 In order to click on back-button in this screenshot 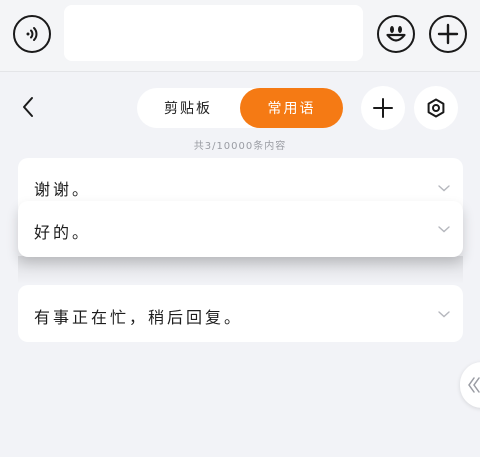, I will do `click(28, 107)`.